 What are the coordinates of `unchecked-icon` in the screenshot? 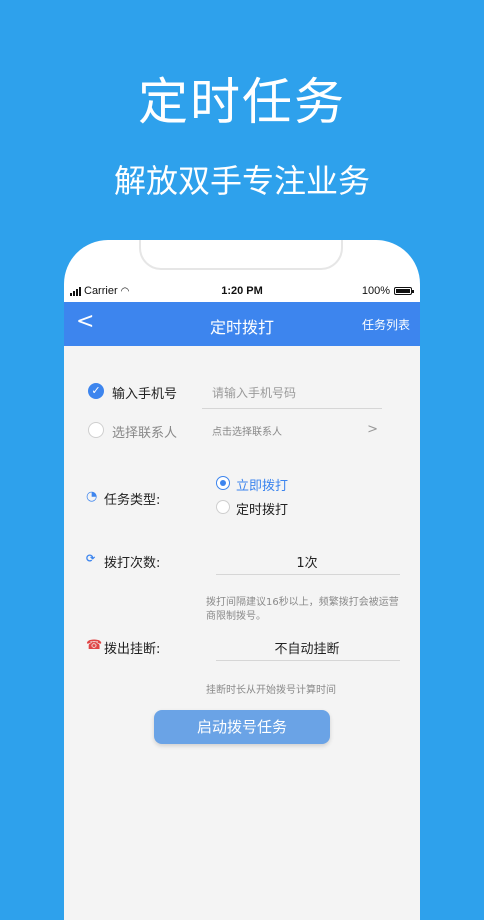 It's located at (96, 430).